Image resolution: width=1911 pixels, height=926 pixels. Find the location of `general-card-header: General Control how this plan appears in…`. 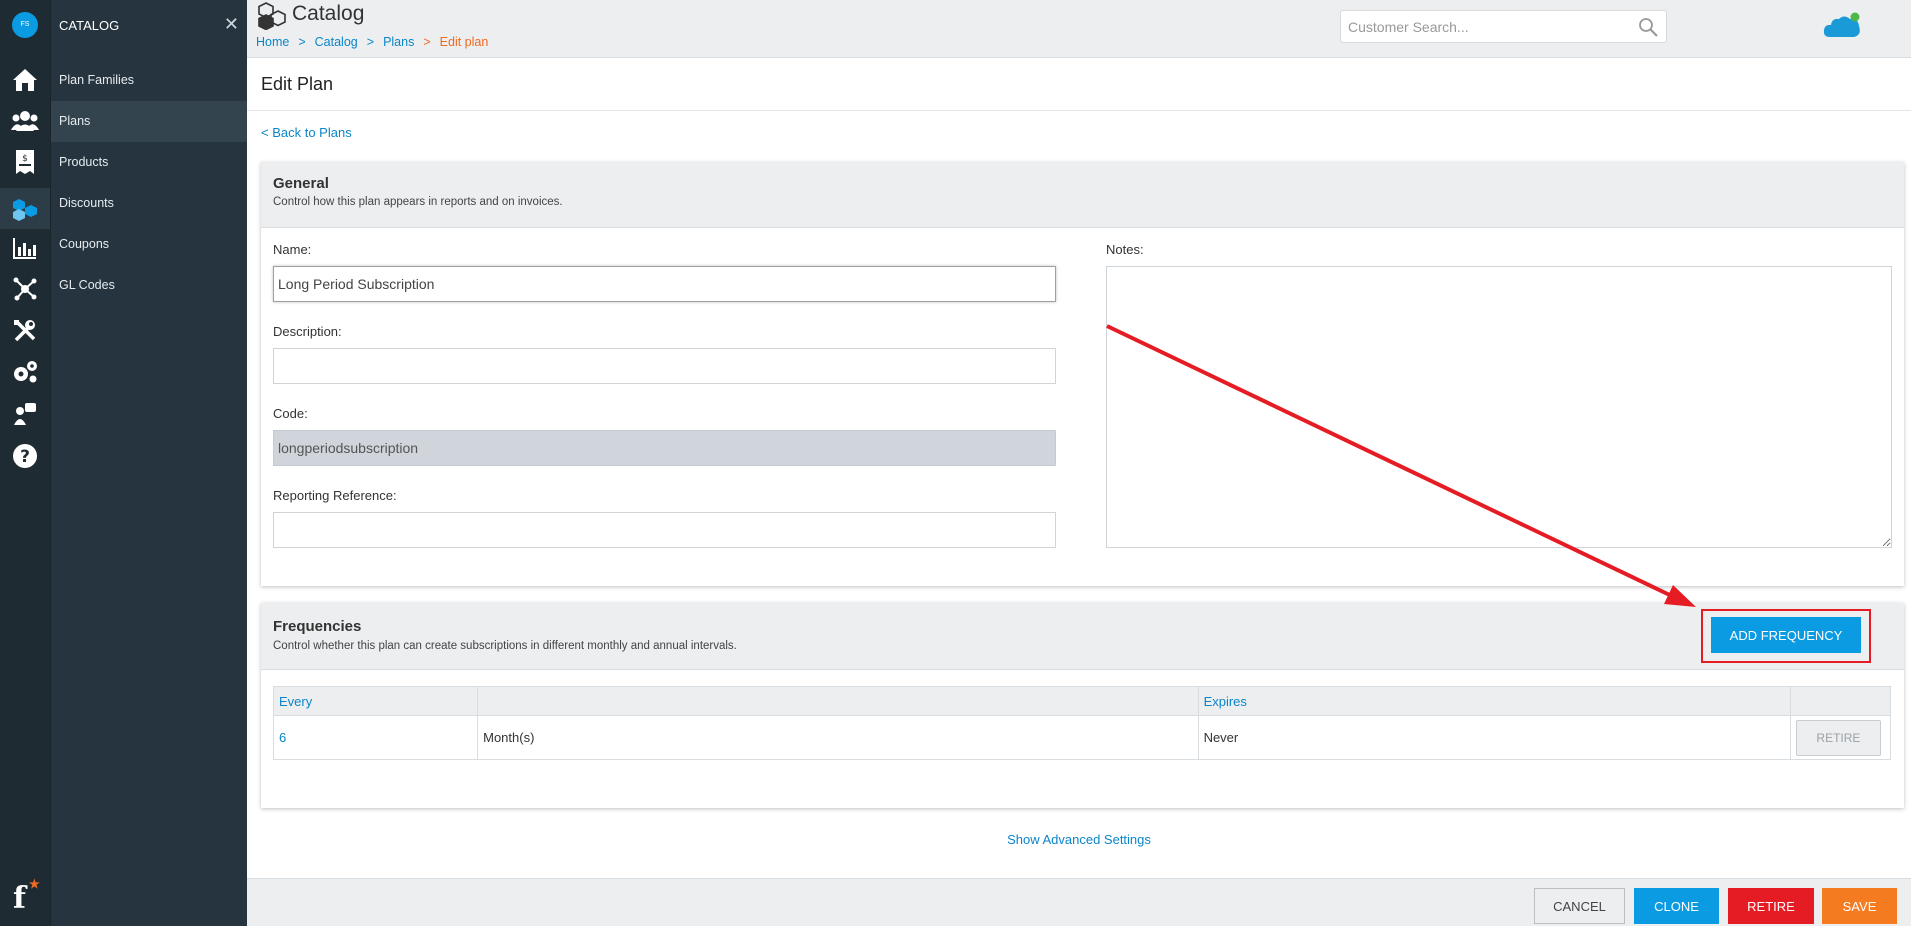

general-card-header: General Control how this plan appears in… is located at coordinates (1082, 195).